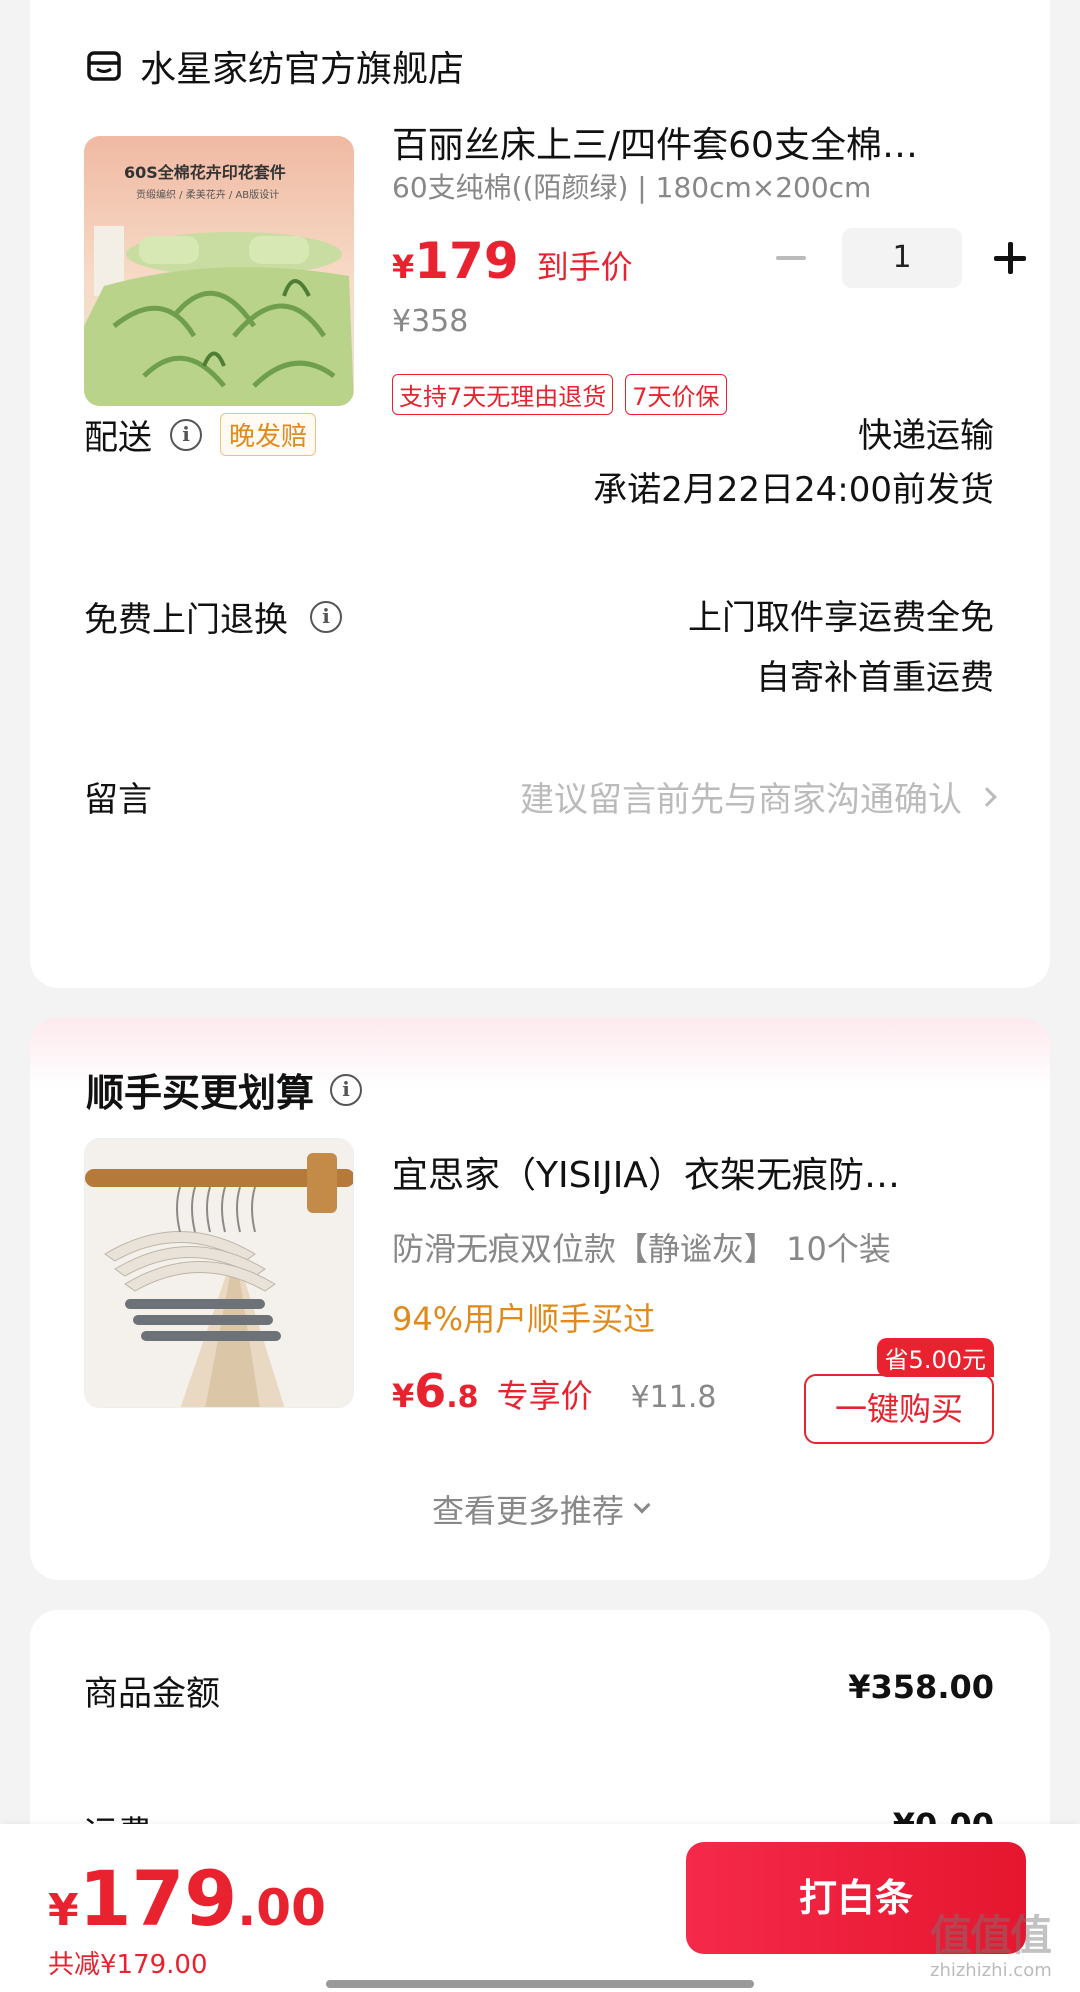 The height and width of the screenshot is (1992, 1080). Describe the element at coordinates (921, 1687) in the screenshot. I see `goods-amount-value: ¥358.00` at that location.